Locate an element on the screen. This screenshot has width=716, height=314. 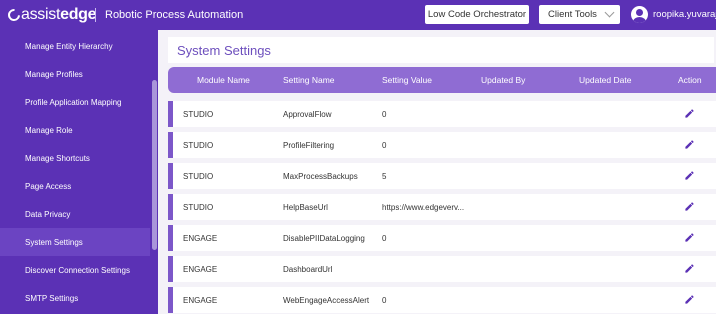
table-row: ENGAGE WebEngageAccessAlert 0 is located at coordinates (442, 300).